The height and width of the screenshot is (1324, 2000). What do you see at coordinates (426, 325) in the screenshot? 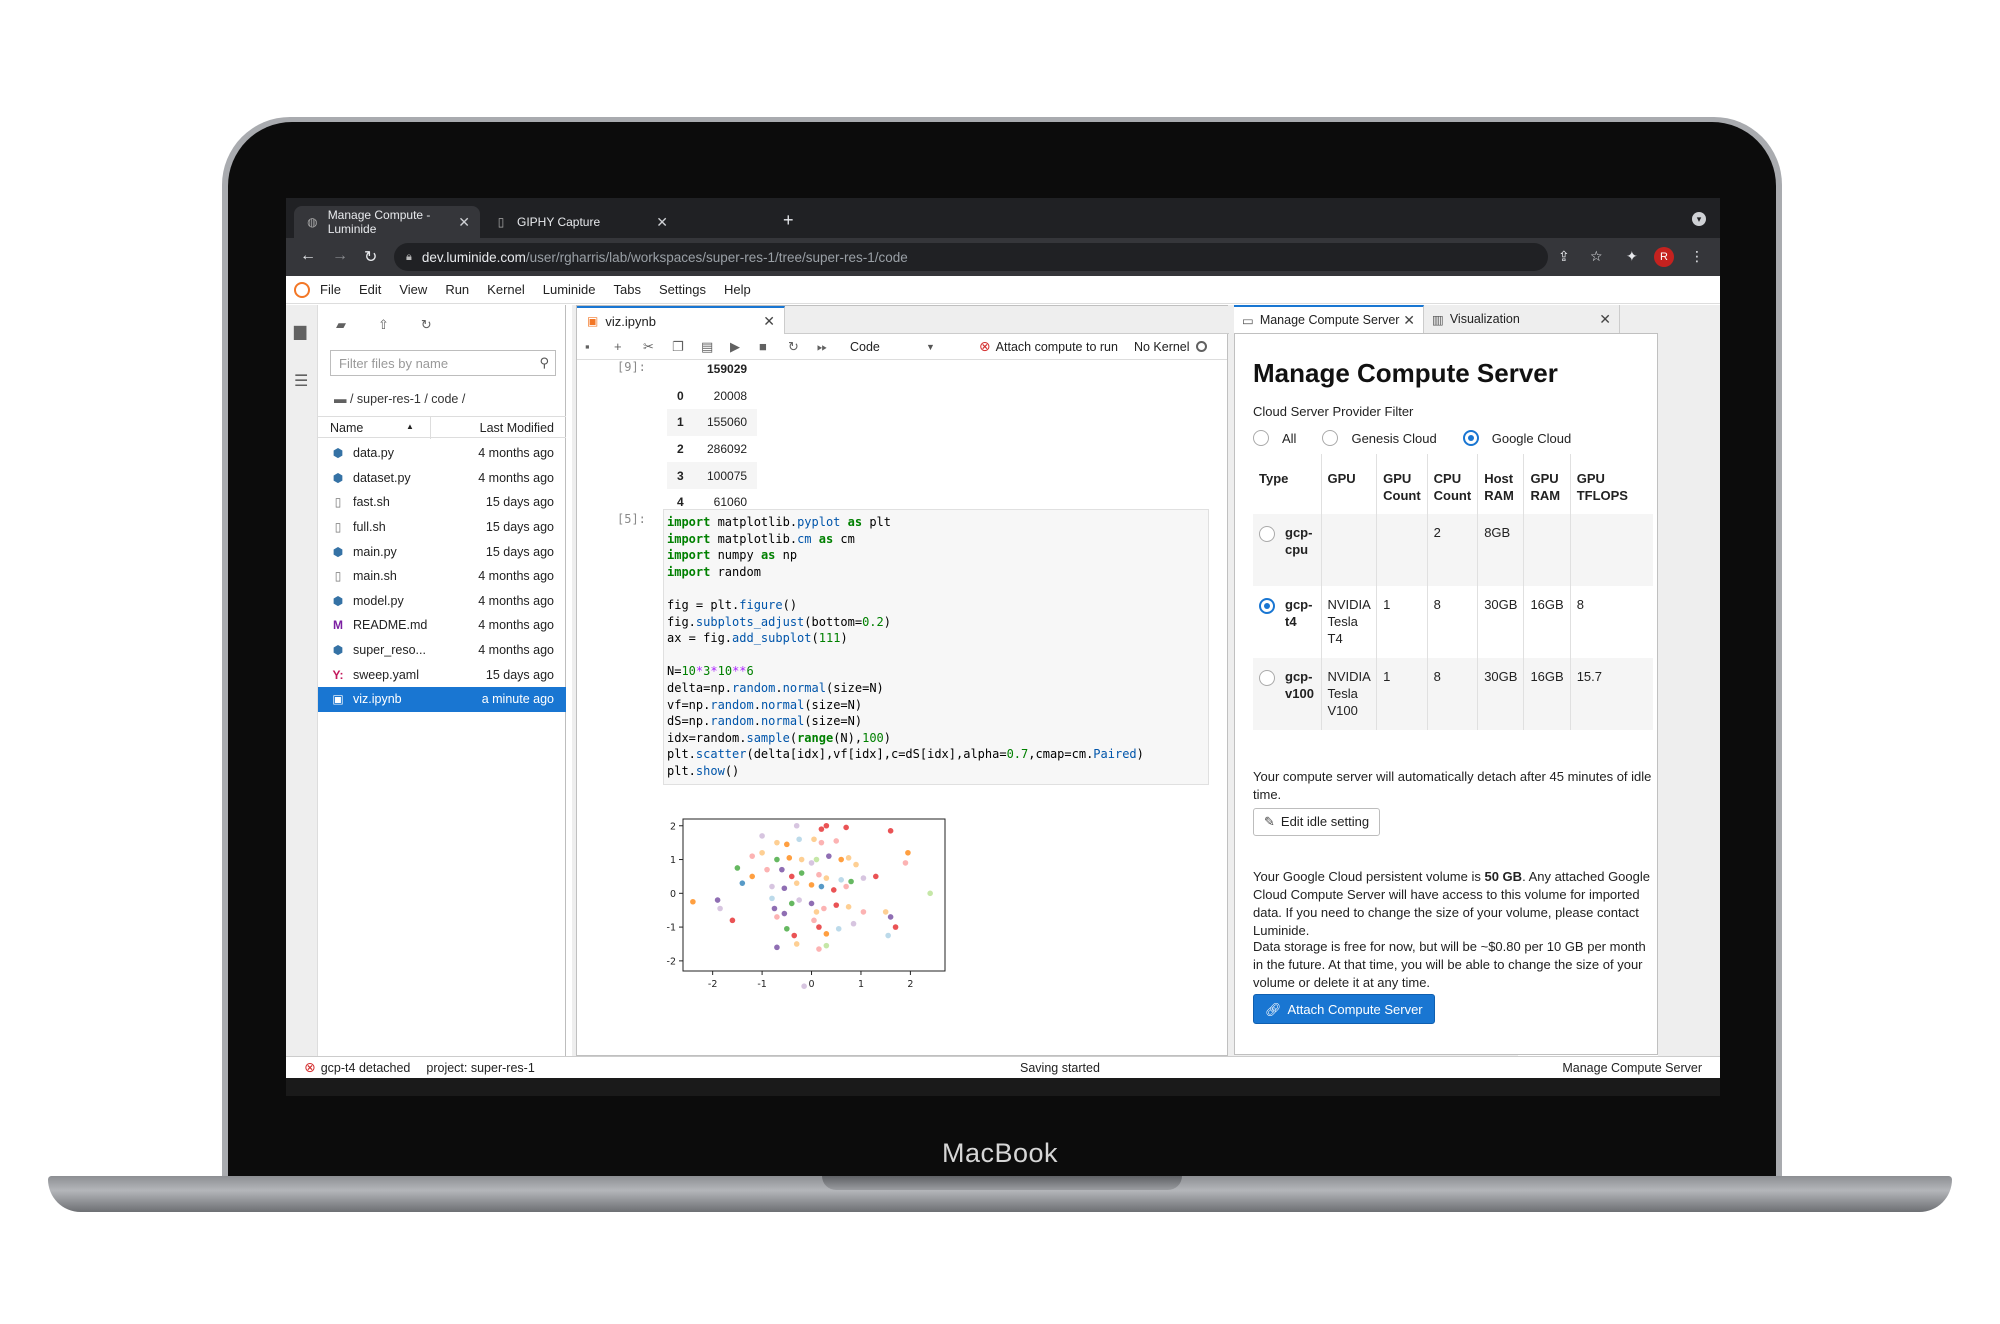
I see `refresh-icon: ↻` at bounding box center [426, 325].